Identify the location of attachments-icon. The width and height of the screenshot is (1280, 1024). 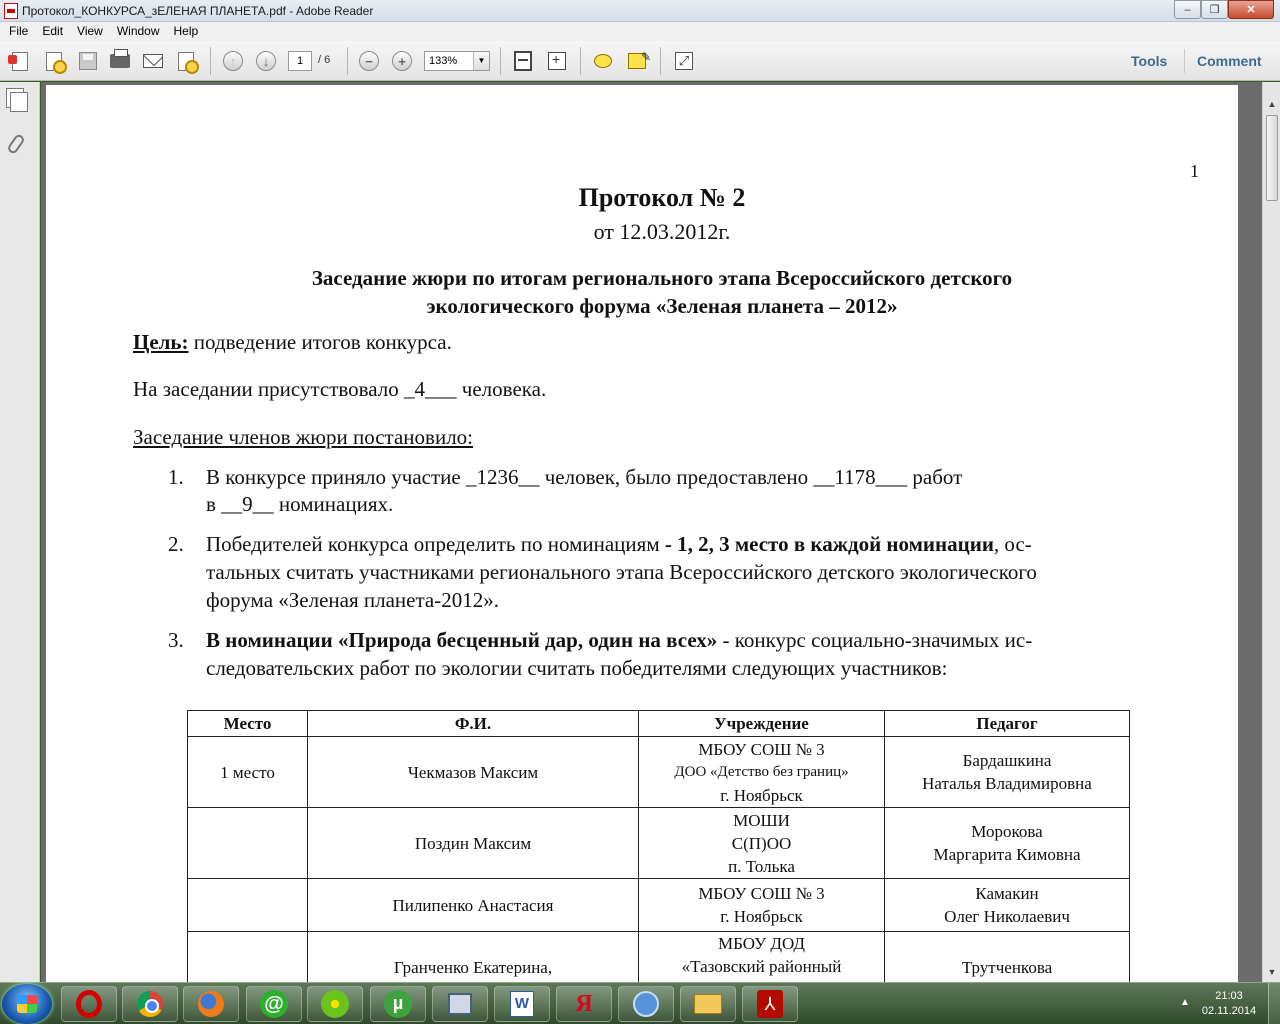
(16, 144).